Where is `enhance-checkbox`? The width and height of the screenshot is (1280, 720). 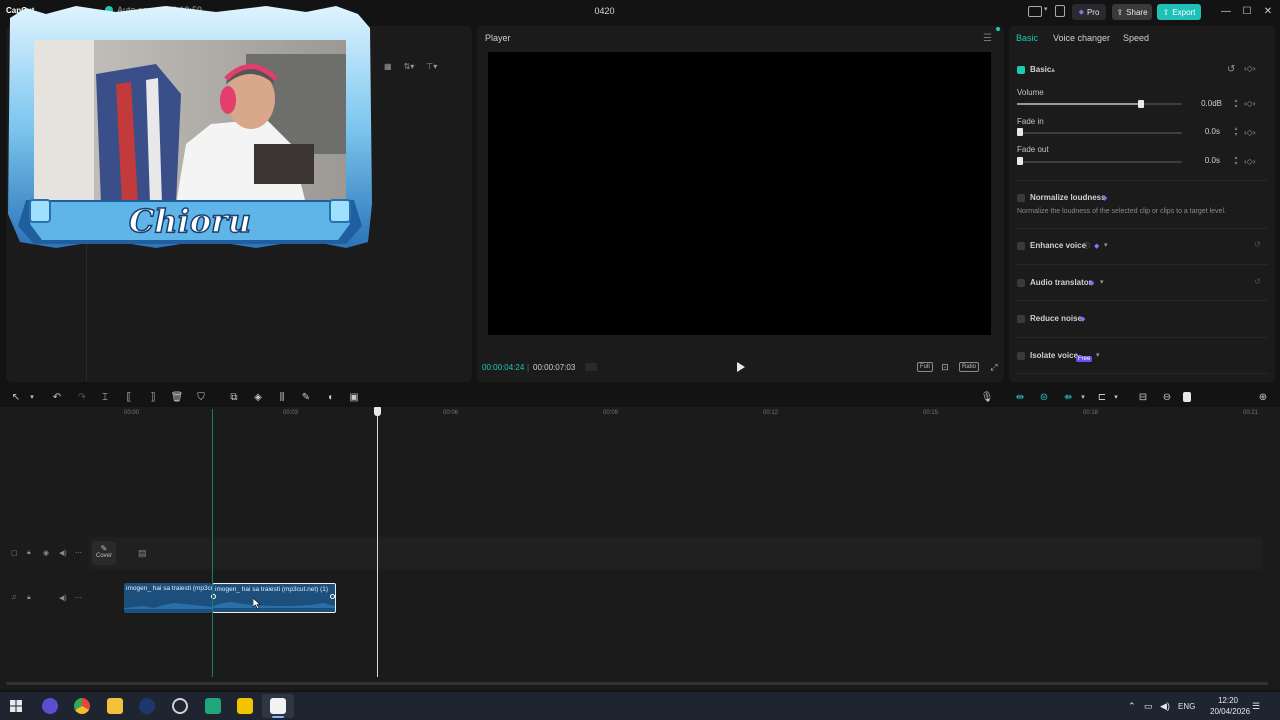 enhance-checkbox is located at coordinates (1021, 246).